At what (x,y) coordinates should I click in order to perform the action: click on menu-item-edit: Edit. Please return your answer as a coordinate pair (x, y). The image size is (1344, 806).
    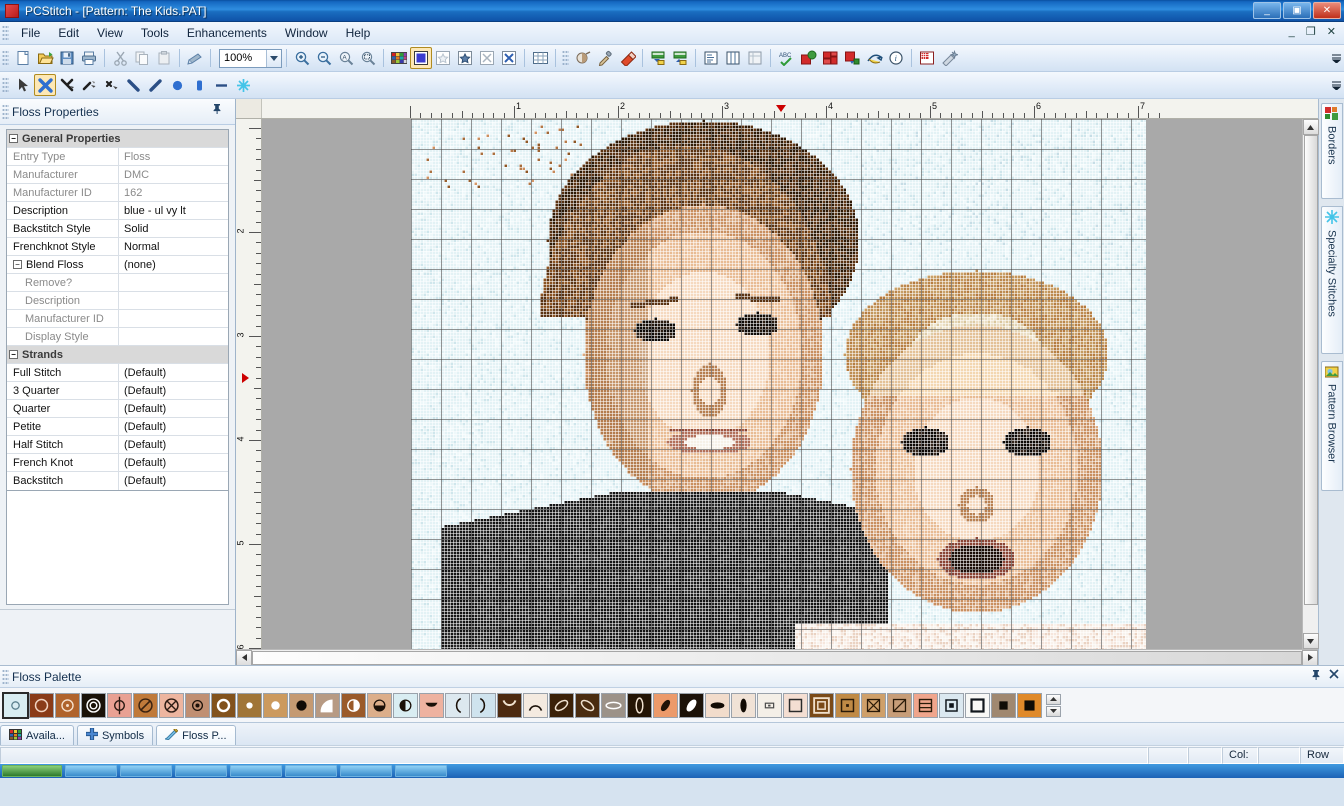
    Looking at the image, I should click on (68, 33).